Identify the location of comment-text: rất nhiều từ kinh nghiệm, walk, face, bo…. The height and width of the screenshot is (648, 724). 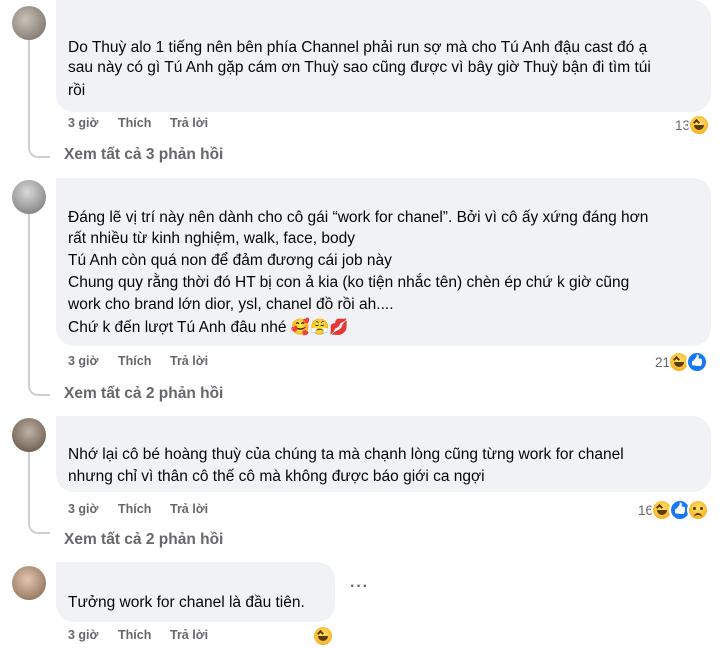
(211, 238).